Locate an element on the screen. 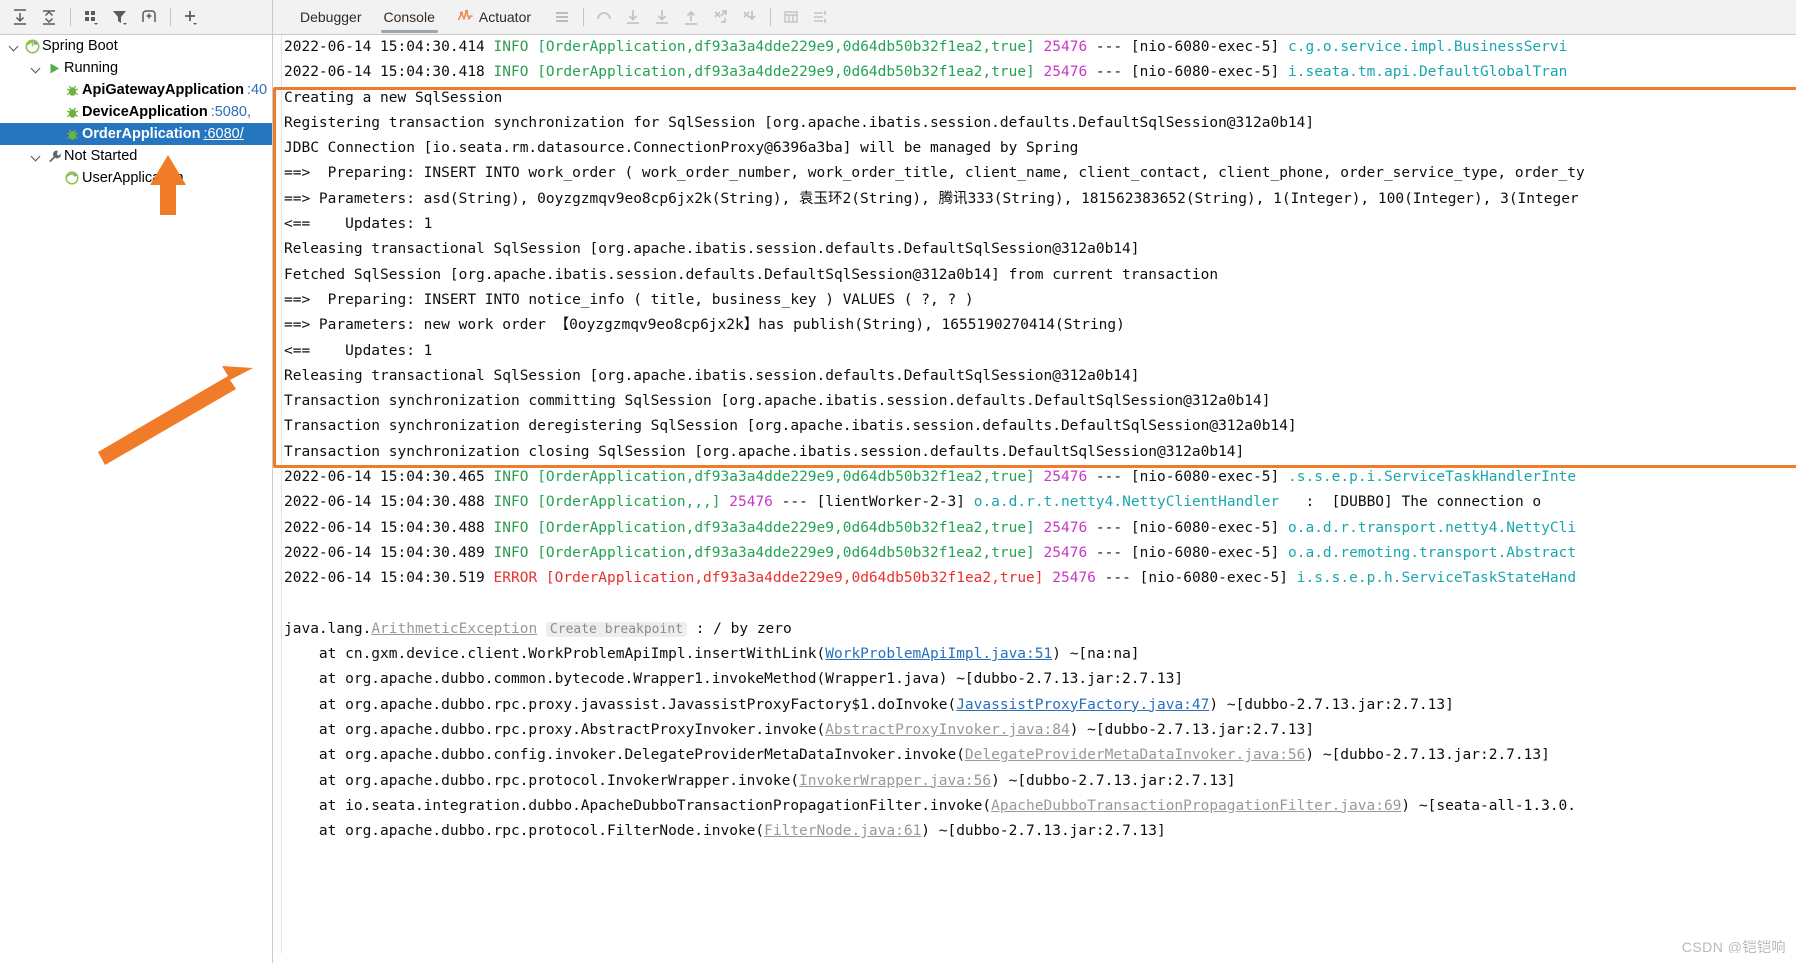 This screenshot has width=1796, height=963. tree-port-device: :5080, is located at coordinates (231, 112).